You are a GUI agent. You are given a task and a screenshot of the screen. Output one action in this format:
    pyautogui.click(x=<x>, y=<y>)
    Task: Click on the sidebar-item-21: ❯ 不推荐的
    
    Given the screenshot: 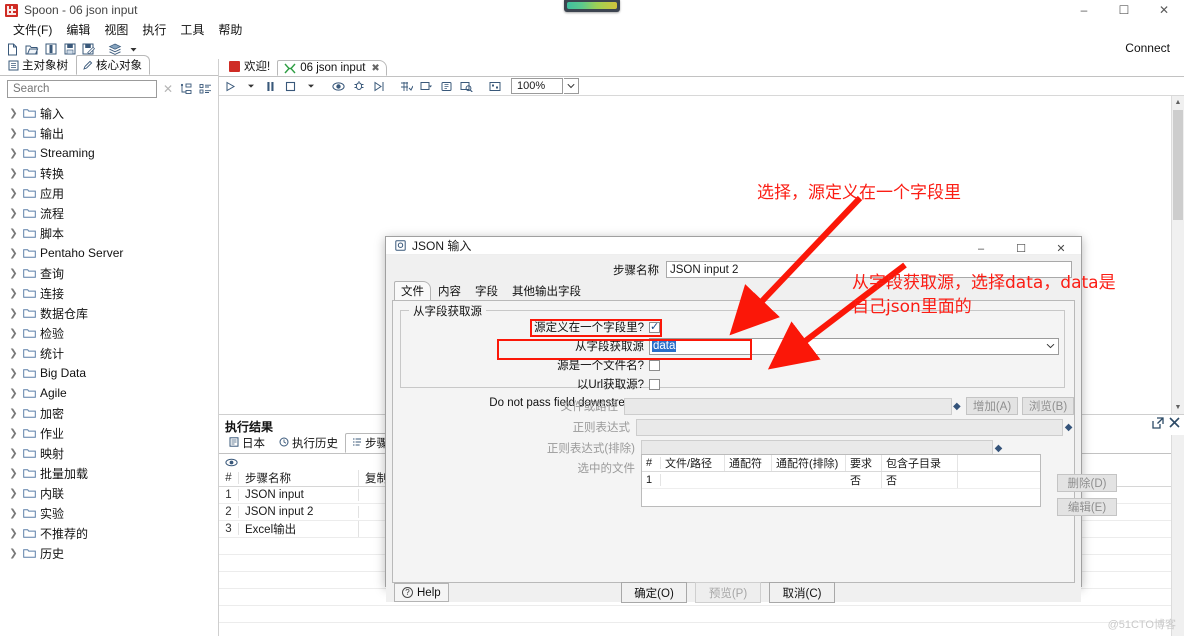 What is the action you would take?
    pyautogui.click(x=109, y=533)
    